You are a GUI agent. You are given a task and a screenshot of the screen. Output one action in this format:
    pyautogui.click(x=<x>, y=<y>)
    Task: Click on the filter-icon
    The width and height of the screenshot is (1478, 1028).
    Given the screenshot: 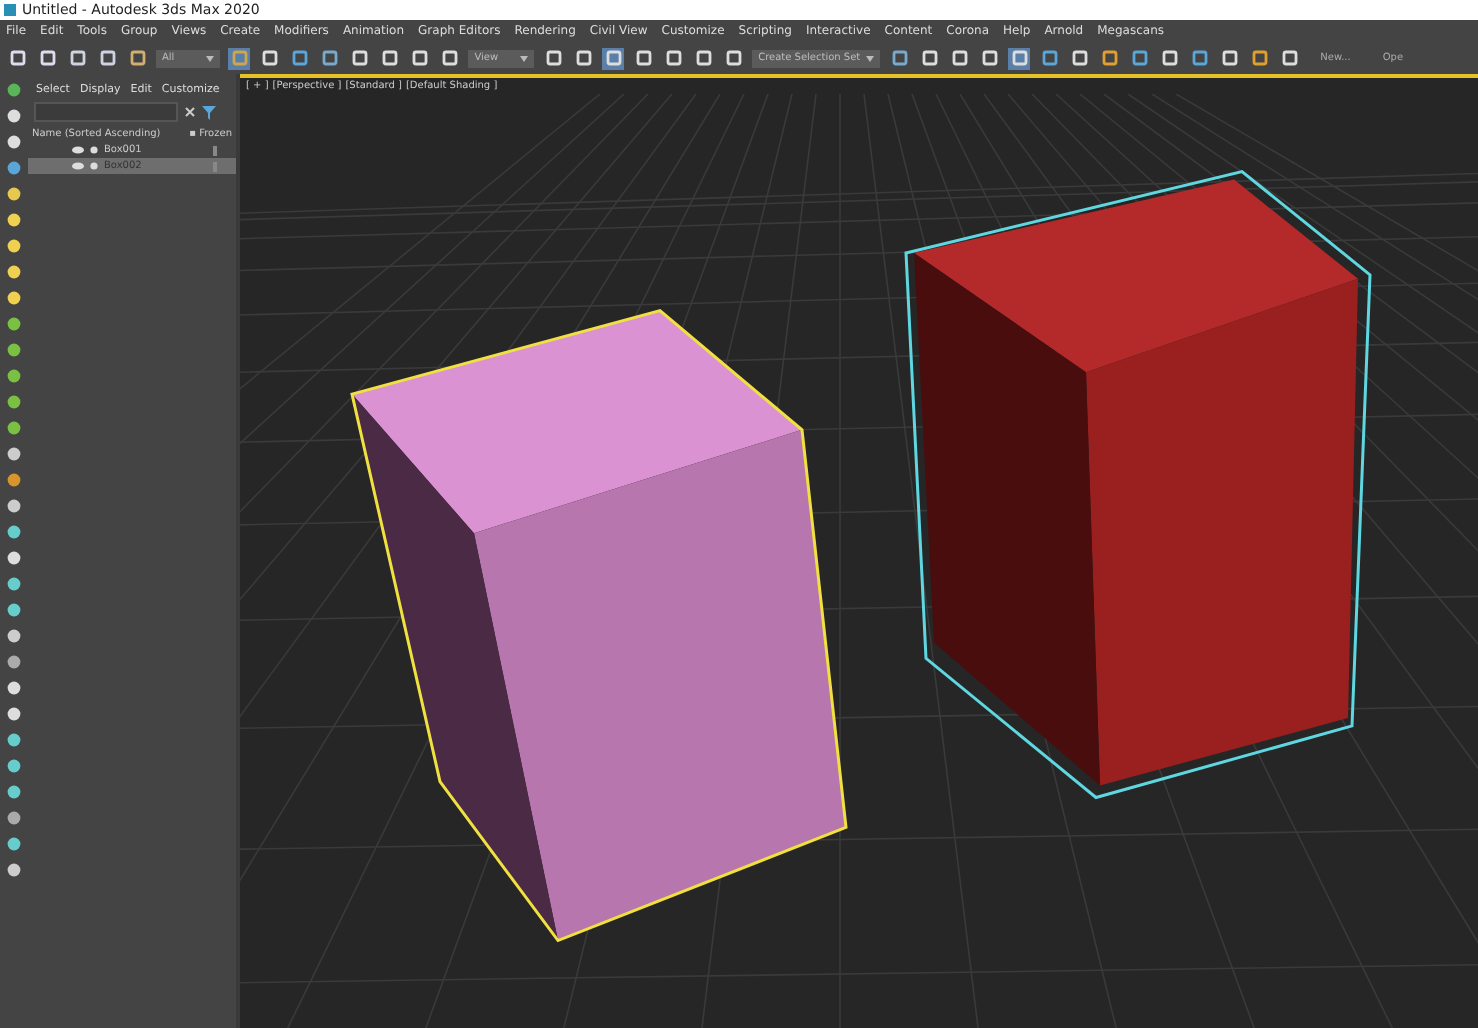 What is the action you would take?
    pyautogui.click(x=209, y=112)
    